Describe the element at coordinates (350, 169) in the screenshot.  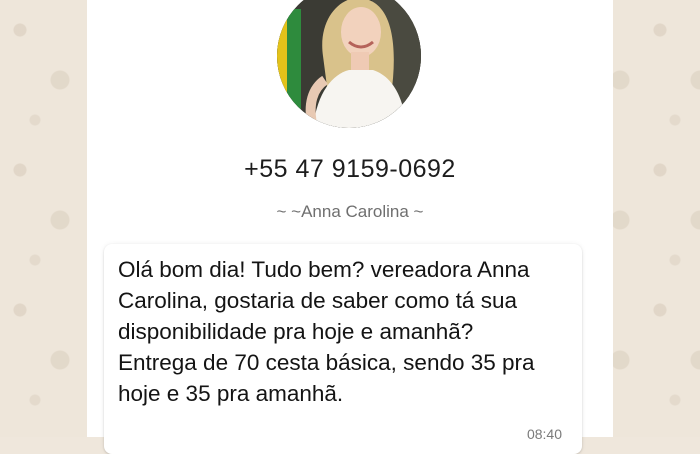
I see `contact-phone-number: +55 47 9159-0692` at that location.